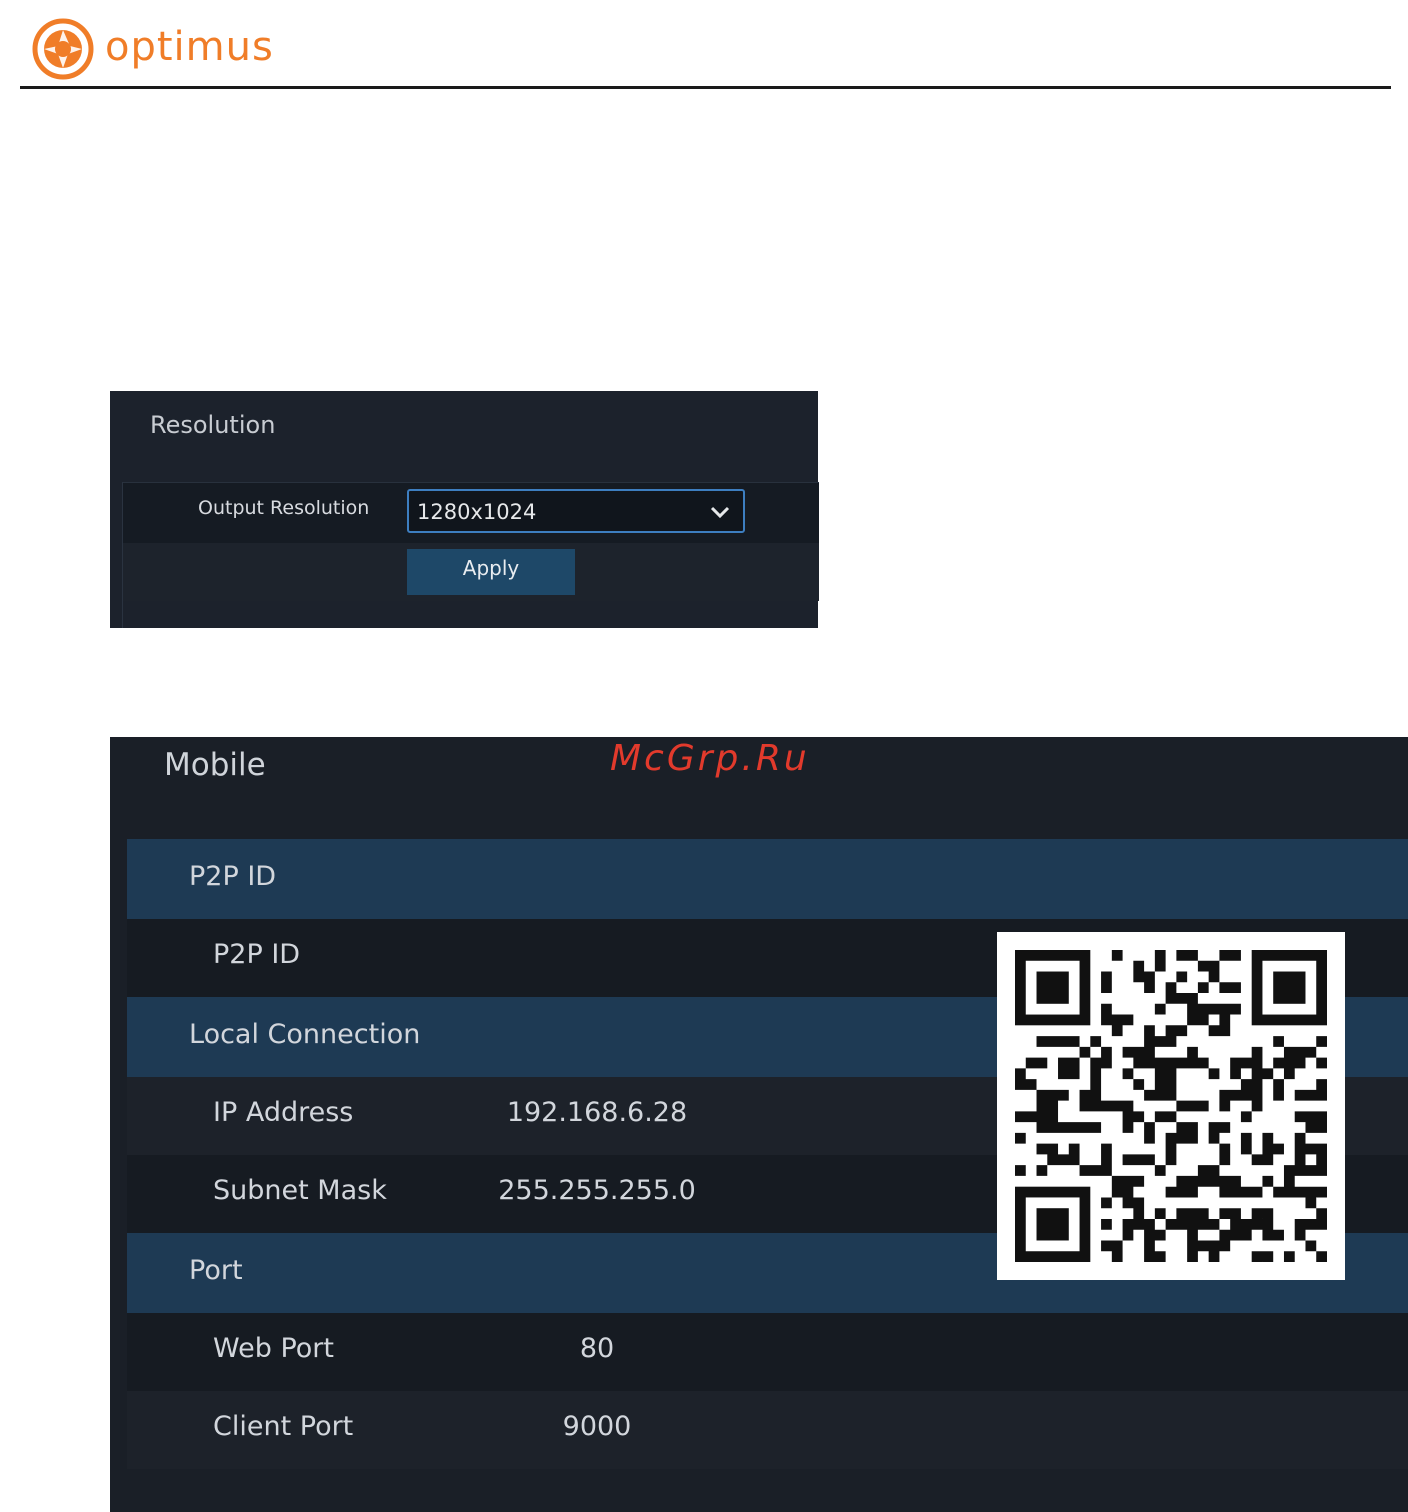  I want to click on p2p-section-header: P2P ID, so click(767, 879).